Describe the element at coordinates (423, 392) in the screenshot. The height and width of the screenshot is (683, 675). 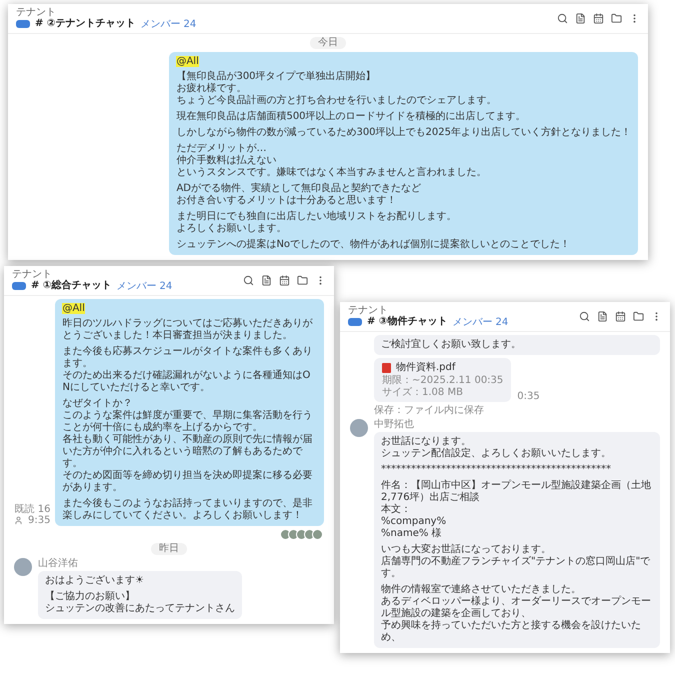
I see `file-size: サイズ：1.08 MB` at that location.